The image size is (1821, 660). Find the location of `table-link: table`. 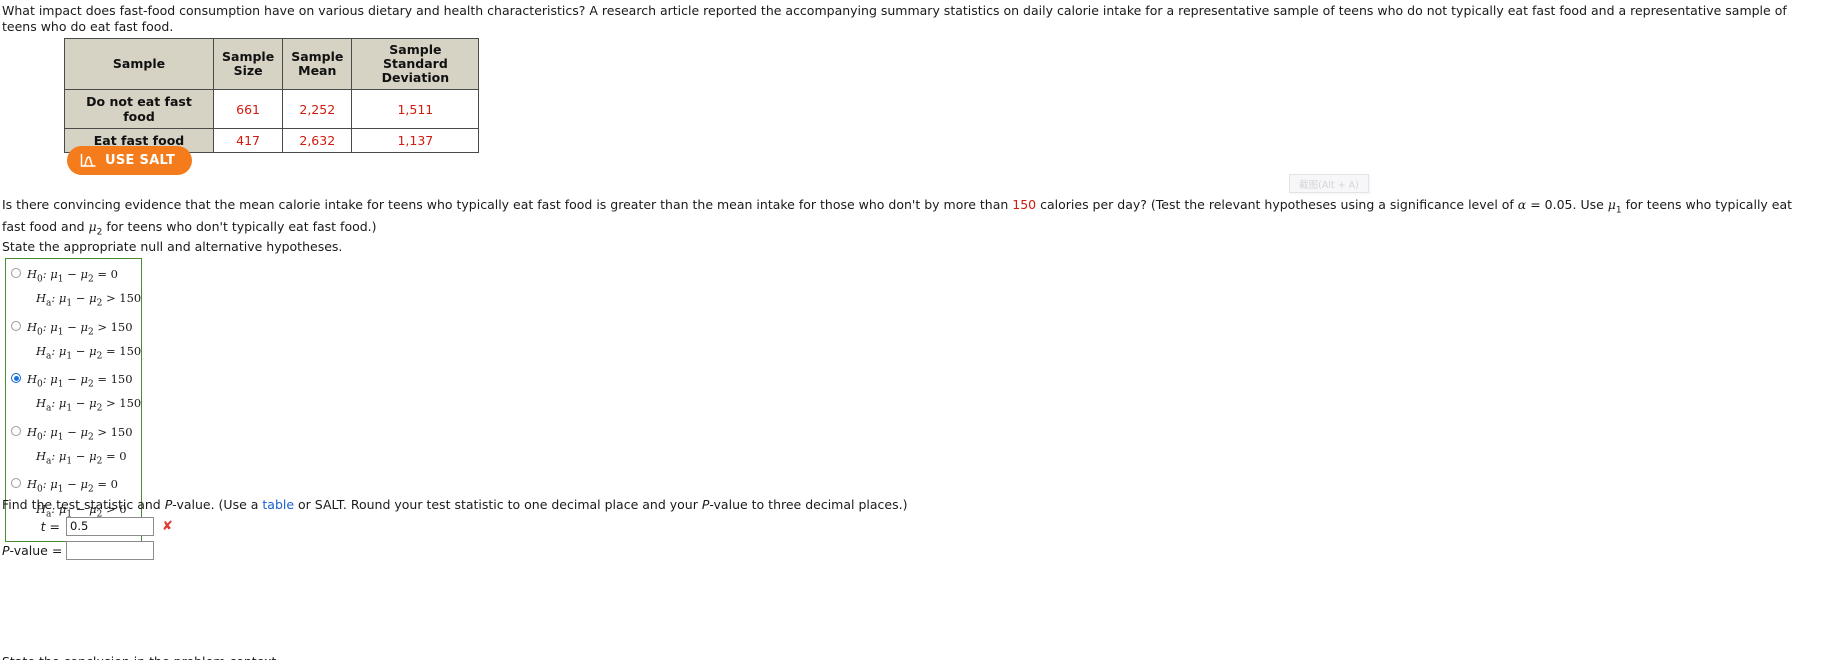

table-link: table is located at coordinates (278, 504).